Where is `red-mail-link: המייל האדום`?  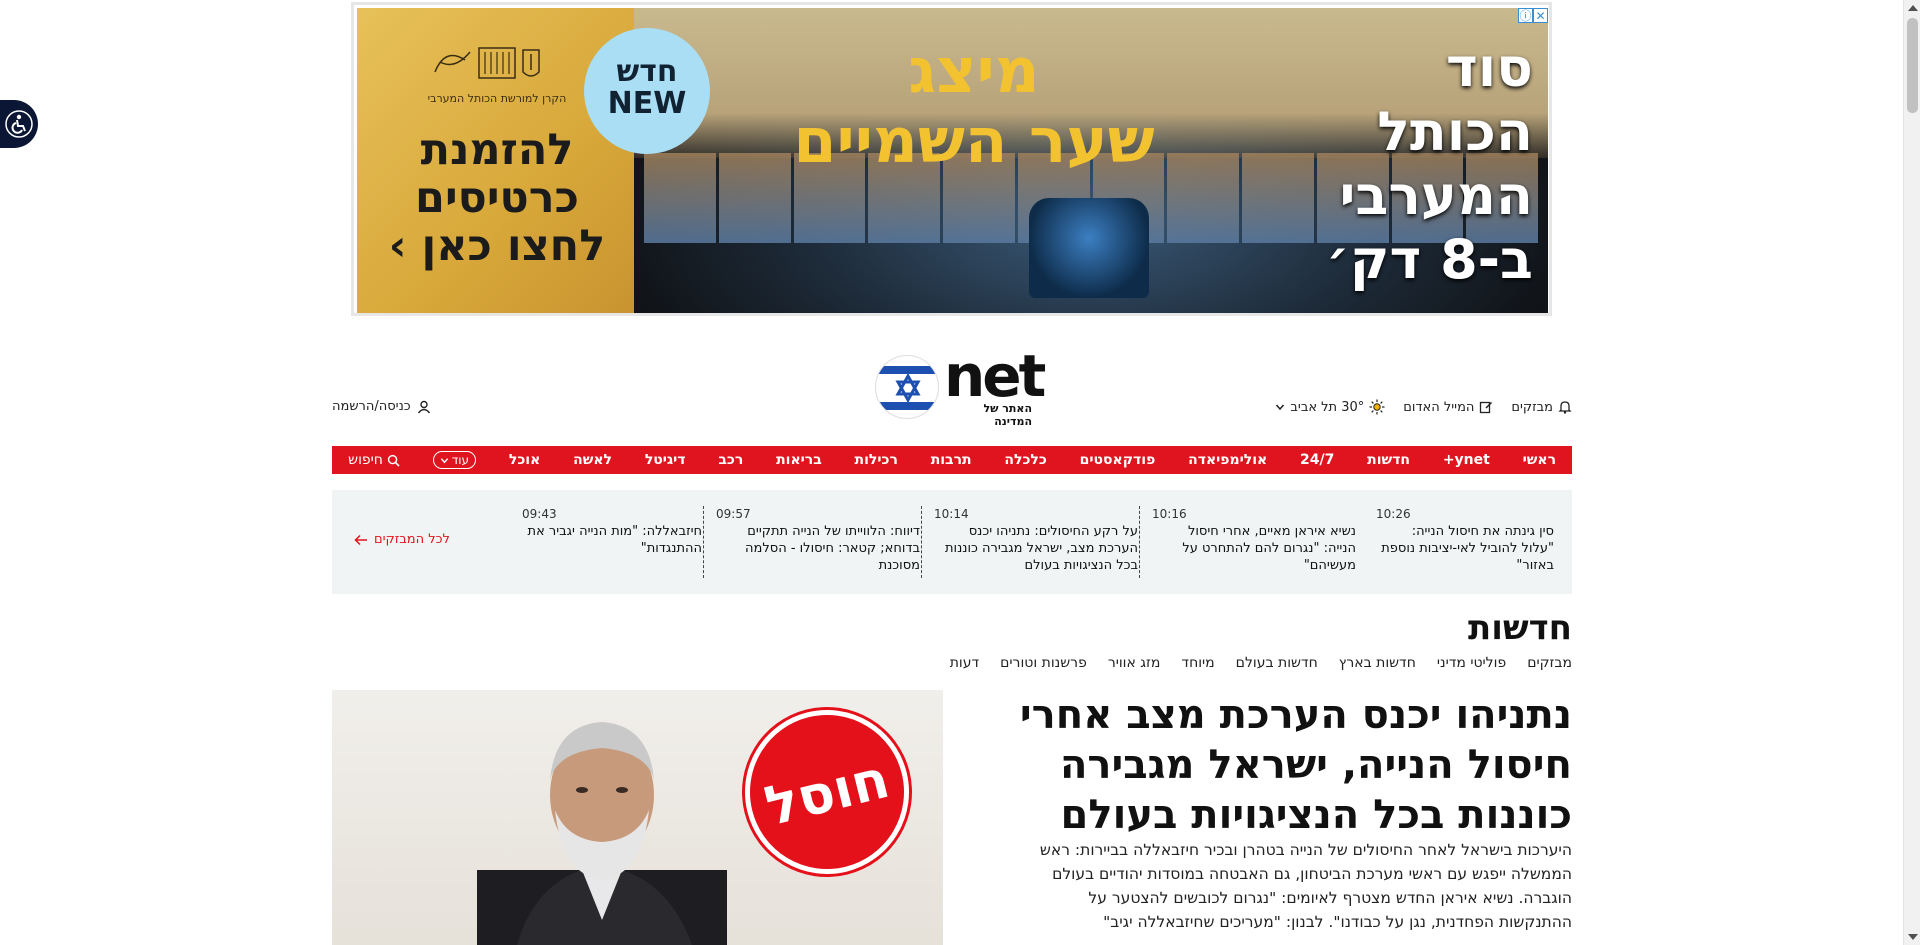 red-mail-link: המייל האדום is located at coordinates (1448, 407).